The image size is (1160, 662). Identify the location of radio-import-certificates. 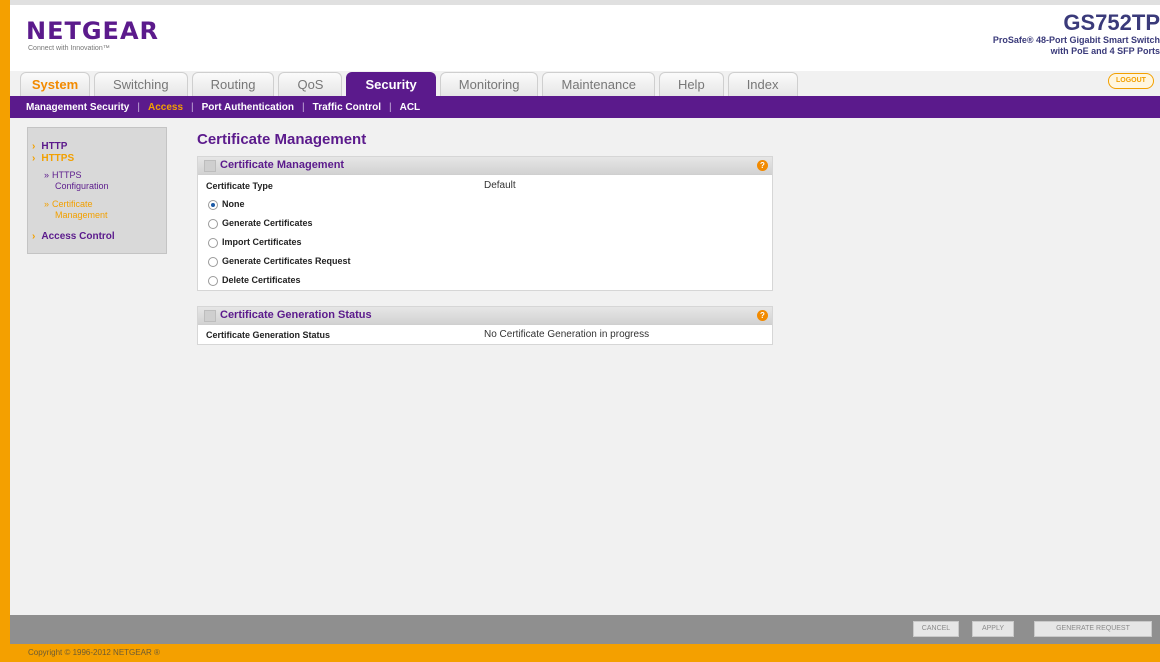
(213, 243).